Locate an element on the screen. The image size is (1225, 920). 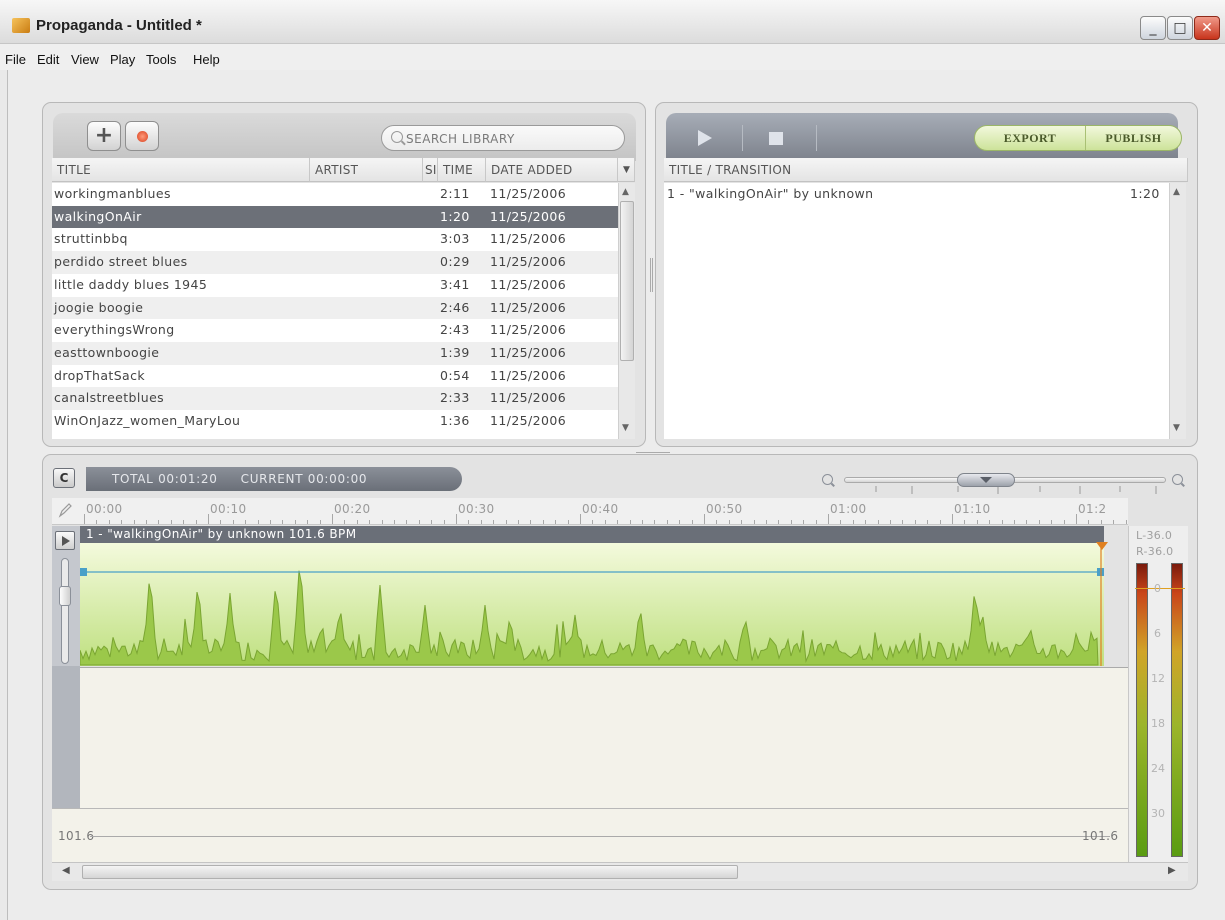
library-row-selected: walkingOnAir 1:20 11/25/2006 is located at coordinates (335, 217).